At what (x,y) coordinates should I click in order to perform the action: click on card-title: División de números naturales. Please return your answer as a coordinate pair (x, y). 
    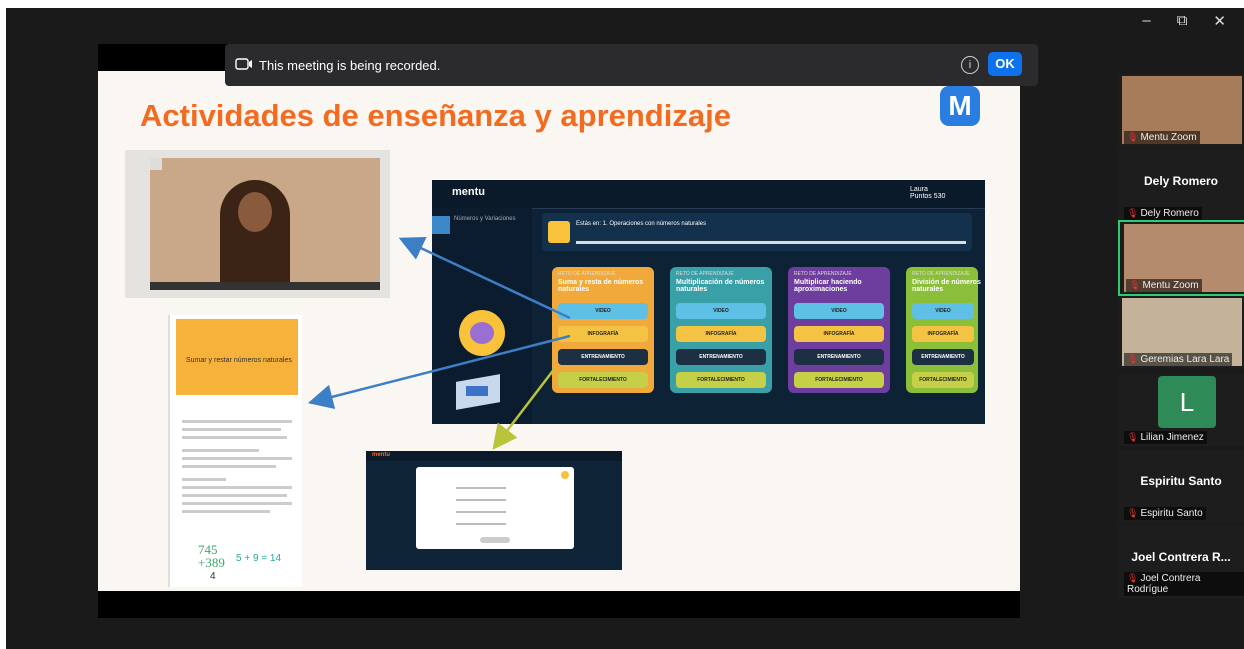
    Looking at the image, I should click on (946, 286).